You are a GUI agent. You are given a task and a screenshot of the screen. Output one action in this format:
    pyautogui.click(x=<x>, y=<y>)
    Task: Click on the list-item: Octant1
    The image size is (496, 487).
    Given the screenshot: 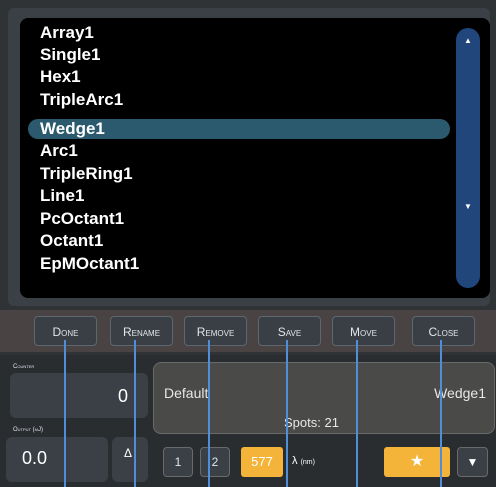 What is the action you would take?
    pyautogui.click(x=71, y=241)
    